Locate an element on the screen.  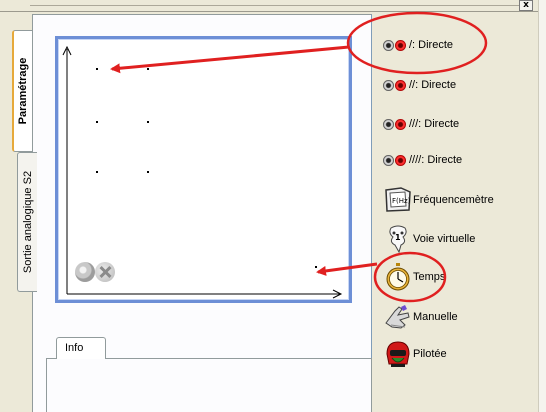
svg-text: F(Hz) is located at coordinates (401, 201).